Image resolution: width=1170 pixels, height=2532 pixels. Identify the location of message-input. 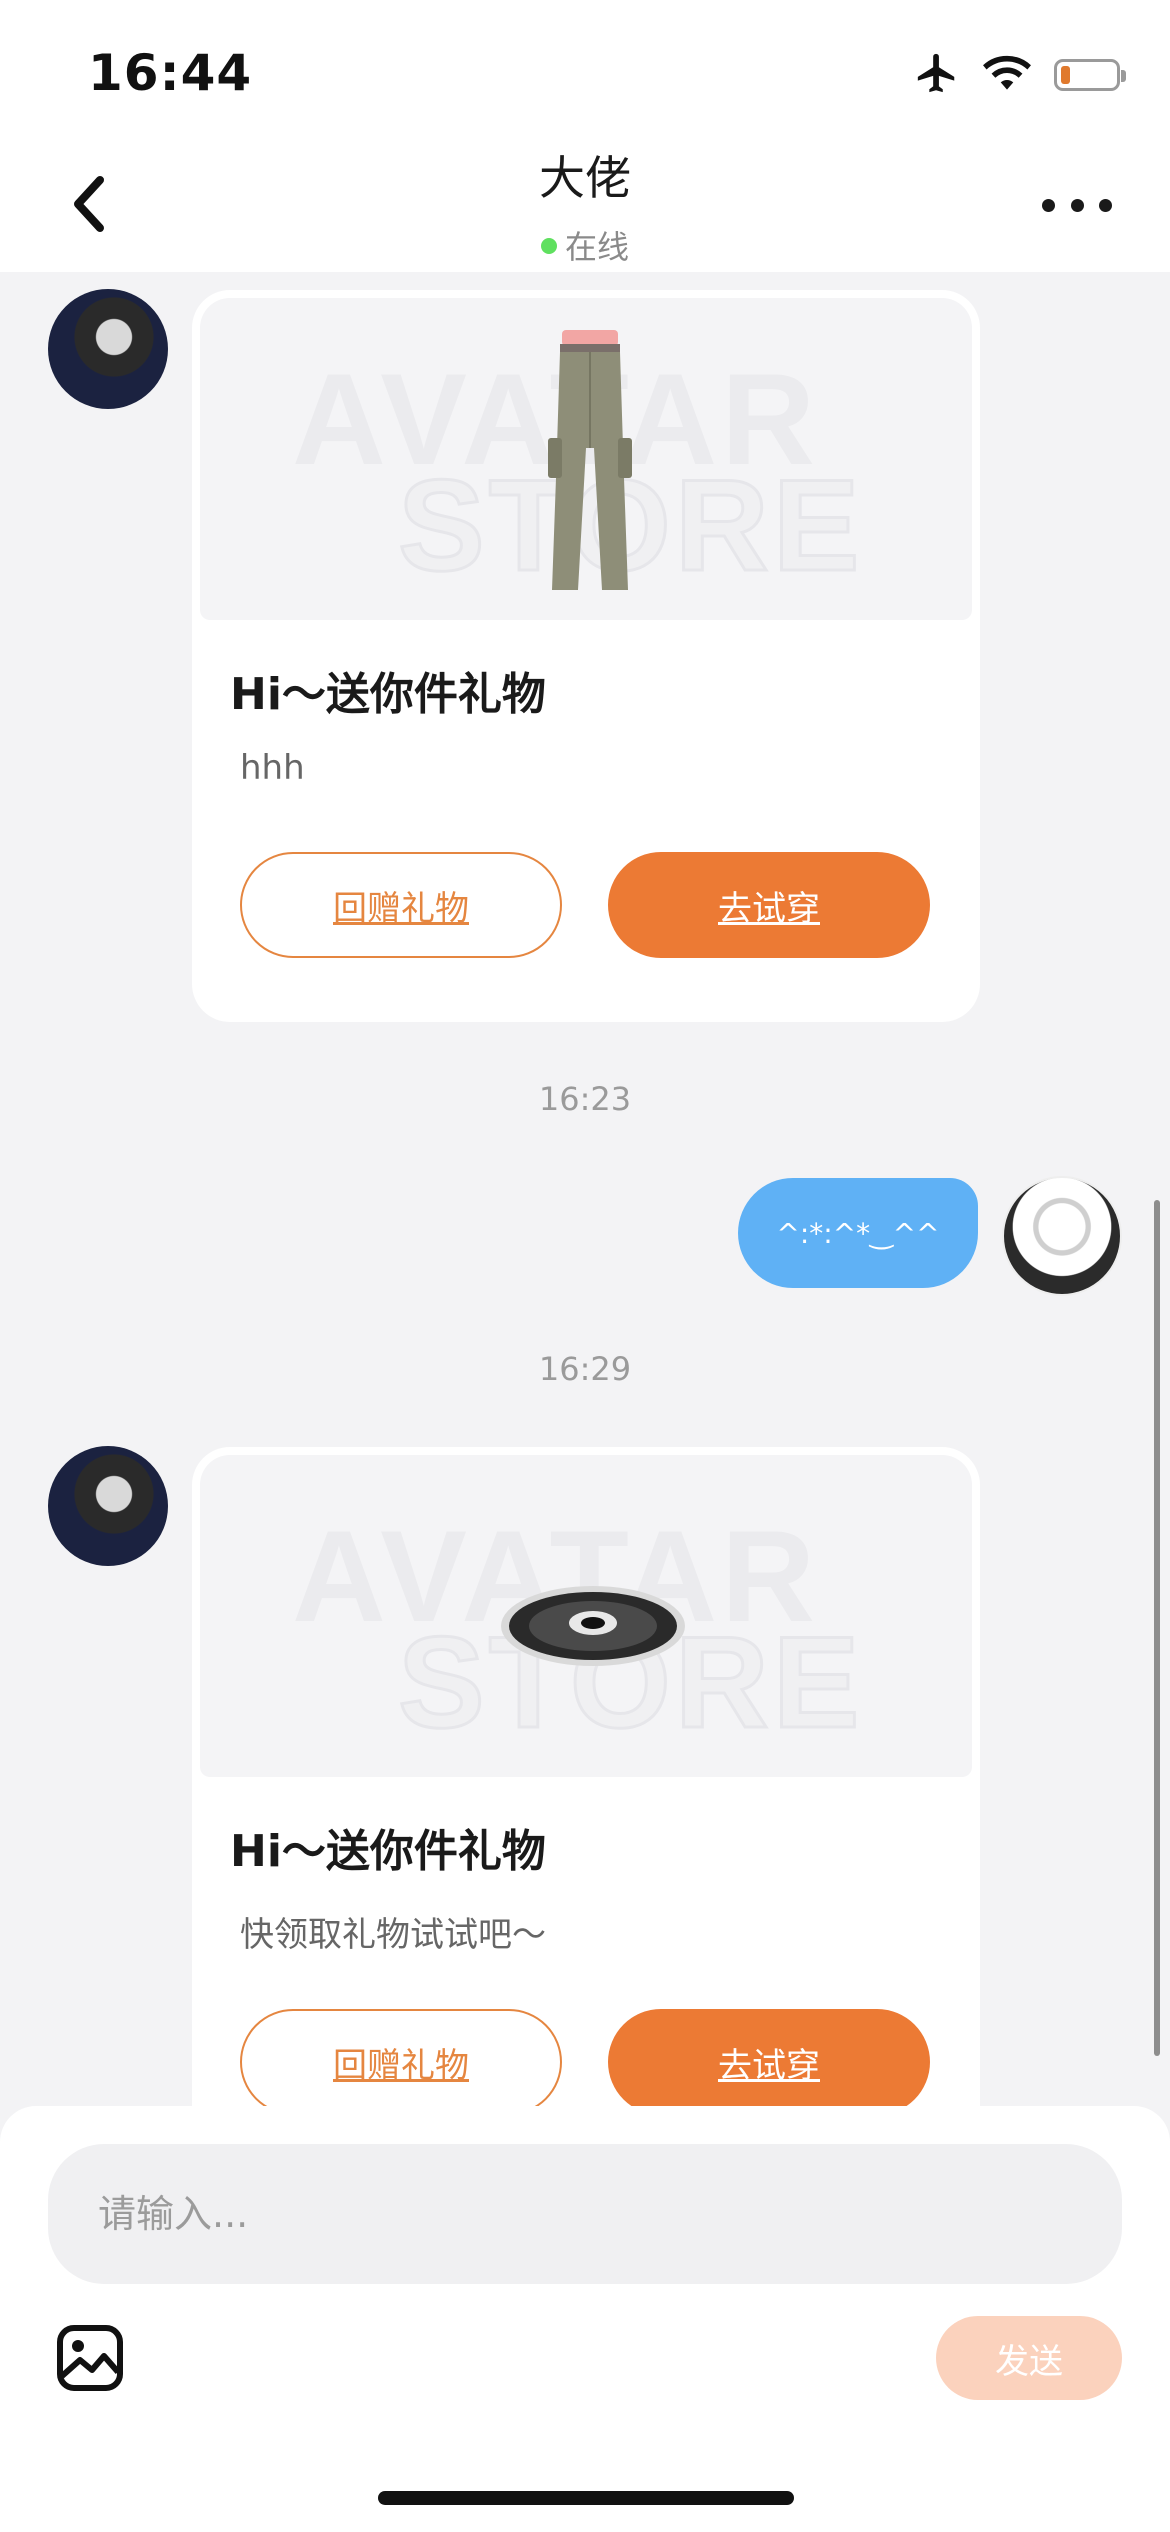
(585, 2214).